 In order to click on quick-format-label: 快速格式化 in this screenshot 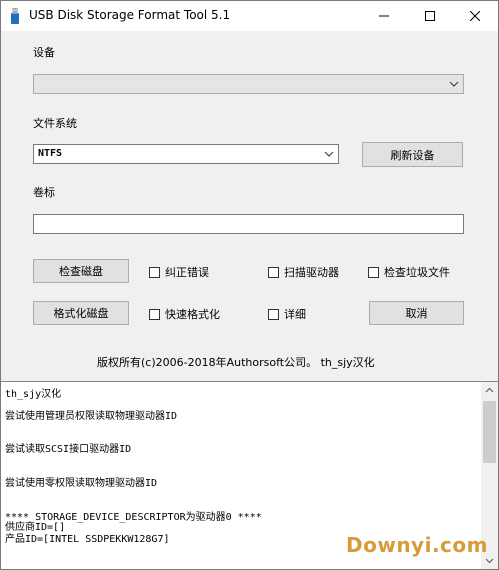, I will do `click(192, 314)`.